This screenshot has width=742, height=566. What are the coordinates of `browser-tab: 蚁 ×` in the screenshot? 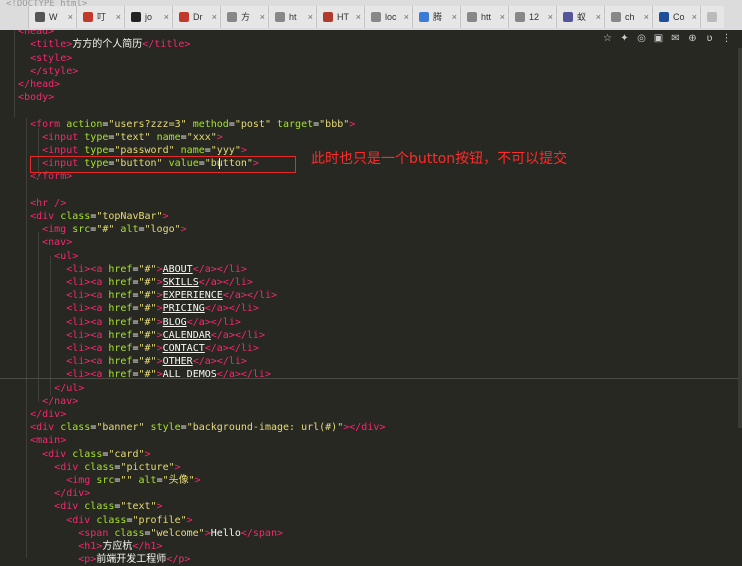 It's located at (580, 17).